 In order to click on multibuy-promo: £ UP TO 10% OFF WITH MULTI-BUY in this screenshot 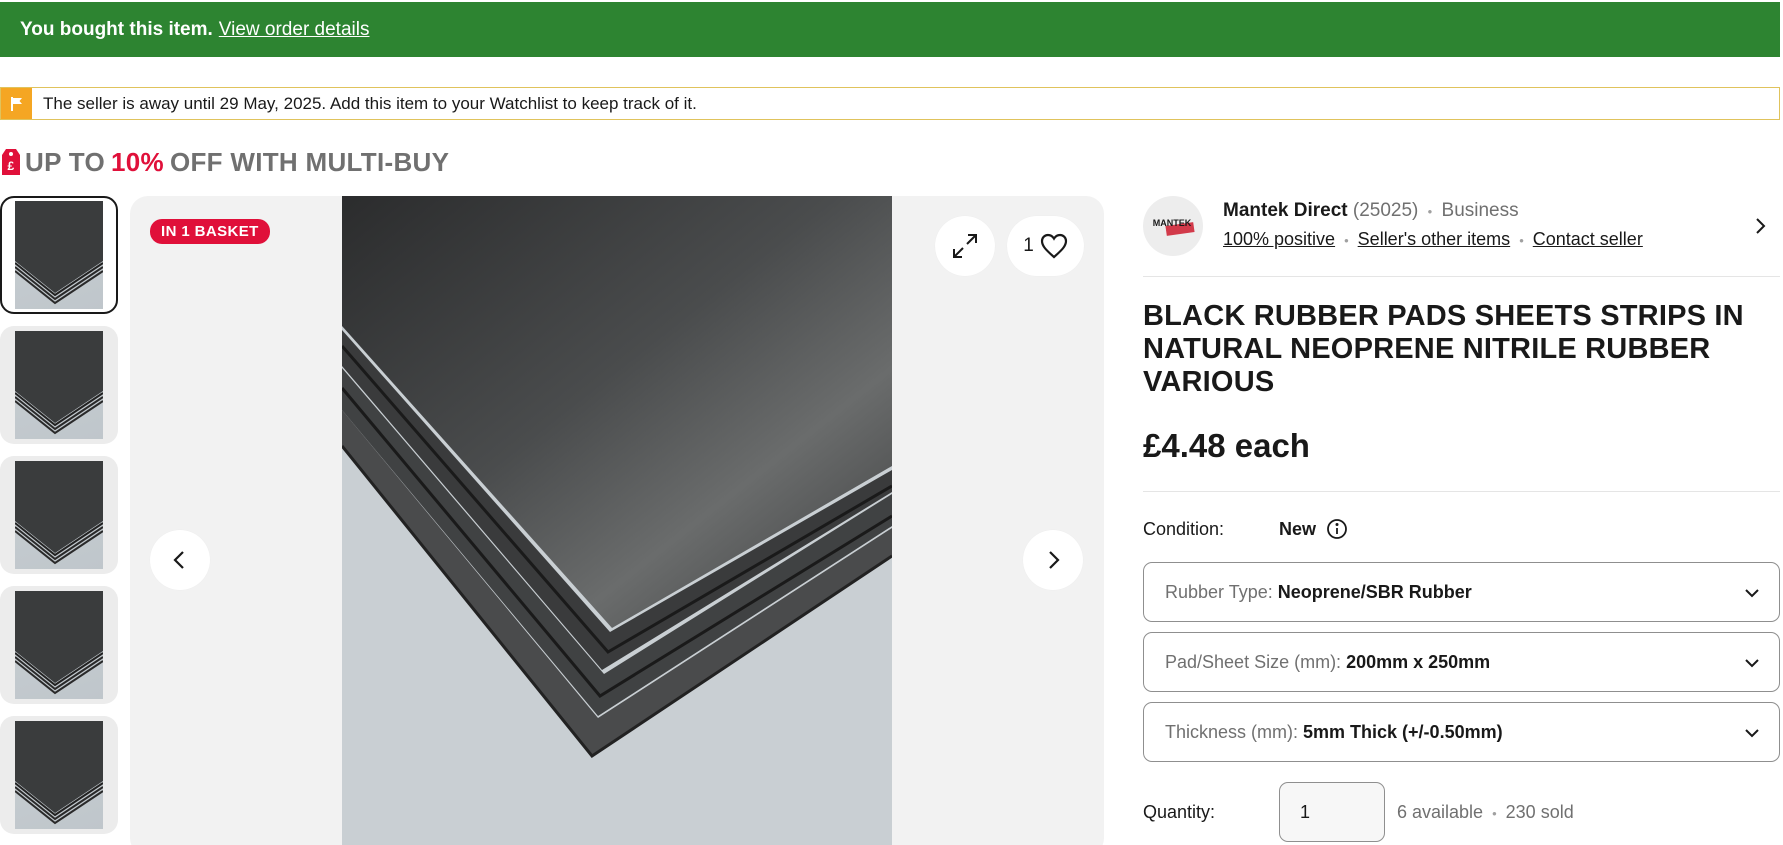, I will do `click(224, 162)`.